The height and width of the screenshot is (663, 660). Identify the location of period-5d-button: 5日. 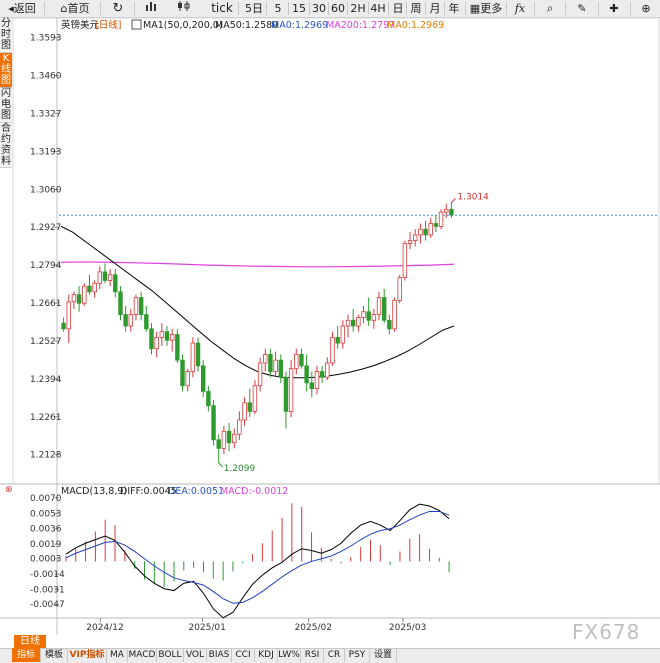
(254, 8).